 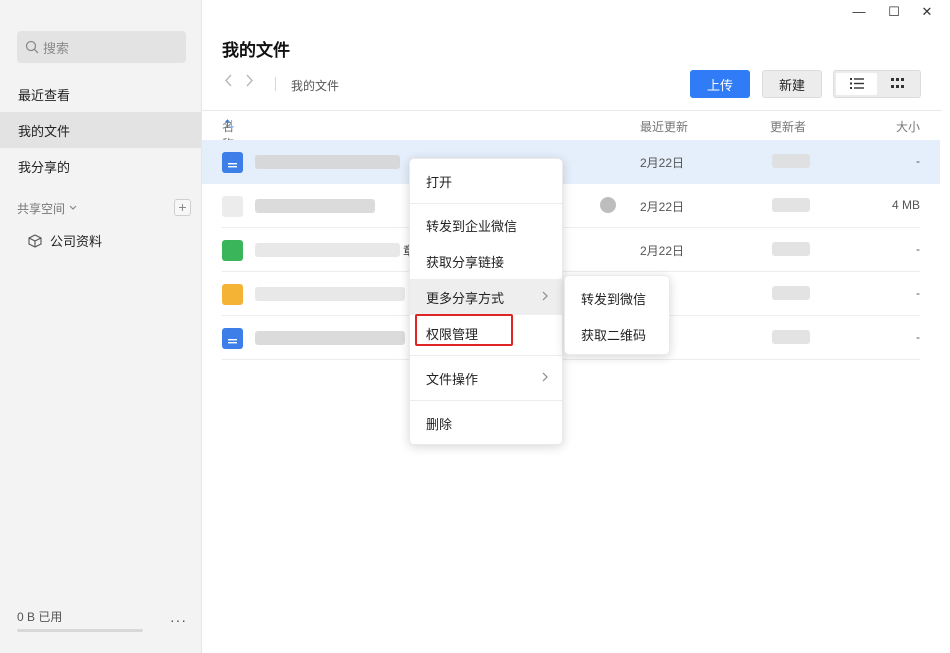 I want to click on menu-item-share-link: 获取分享链接, so click(x=486, y=261).